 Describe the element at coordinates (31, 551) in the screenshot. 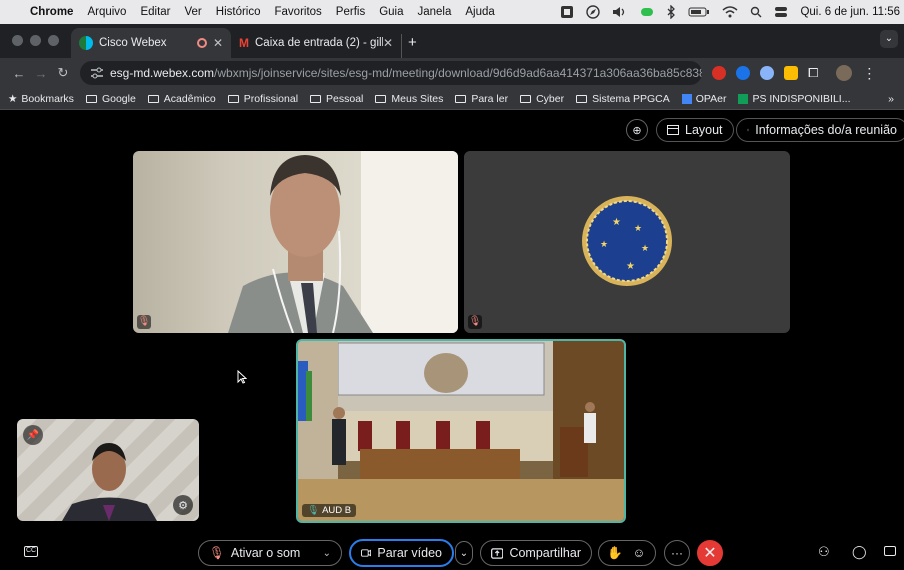

I see `captions-icon: CC` at that location.